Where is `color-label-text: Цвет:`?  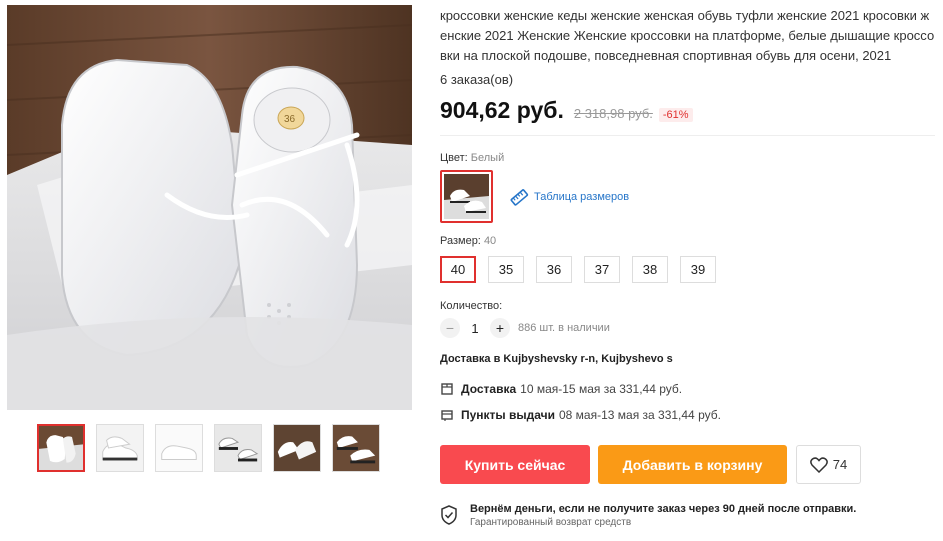 color-label-text: Цвет: is located at coordinates (454, 158).